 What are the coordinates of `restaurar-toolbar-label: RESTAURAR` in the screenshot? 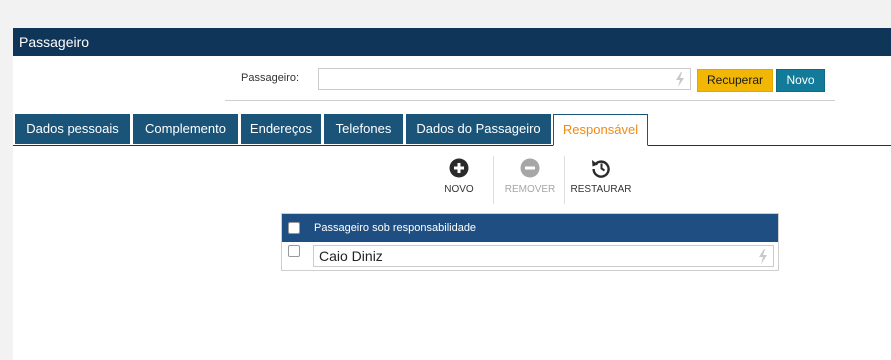 It's located at (601, 189).